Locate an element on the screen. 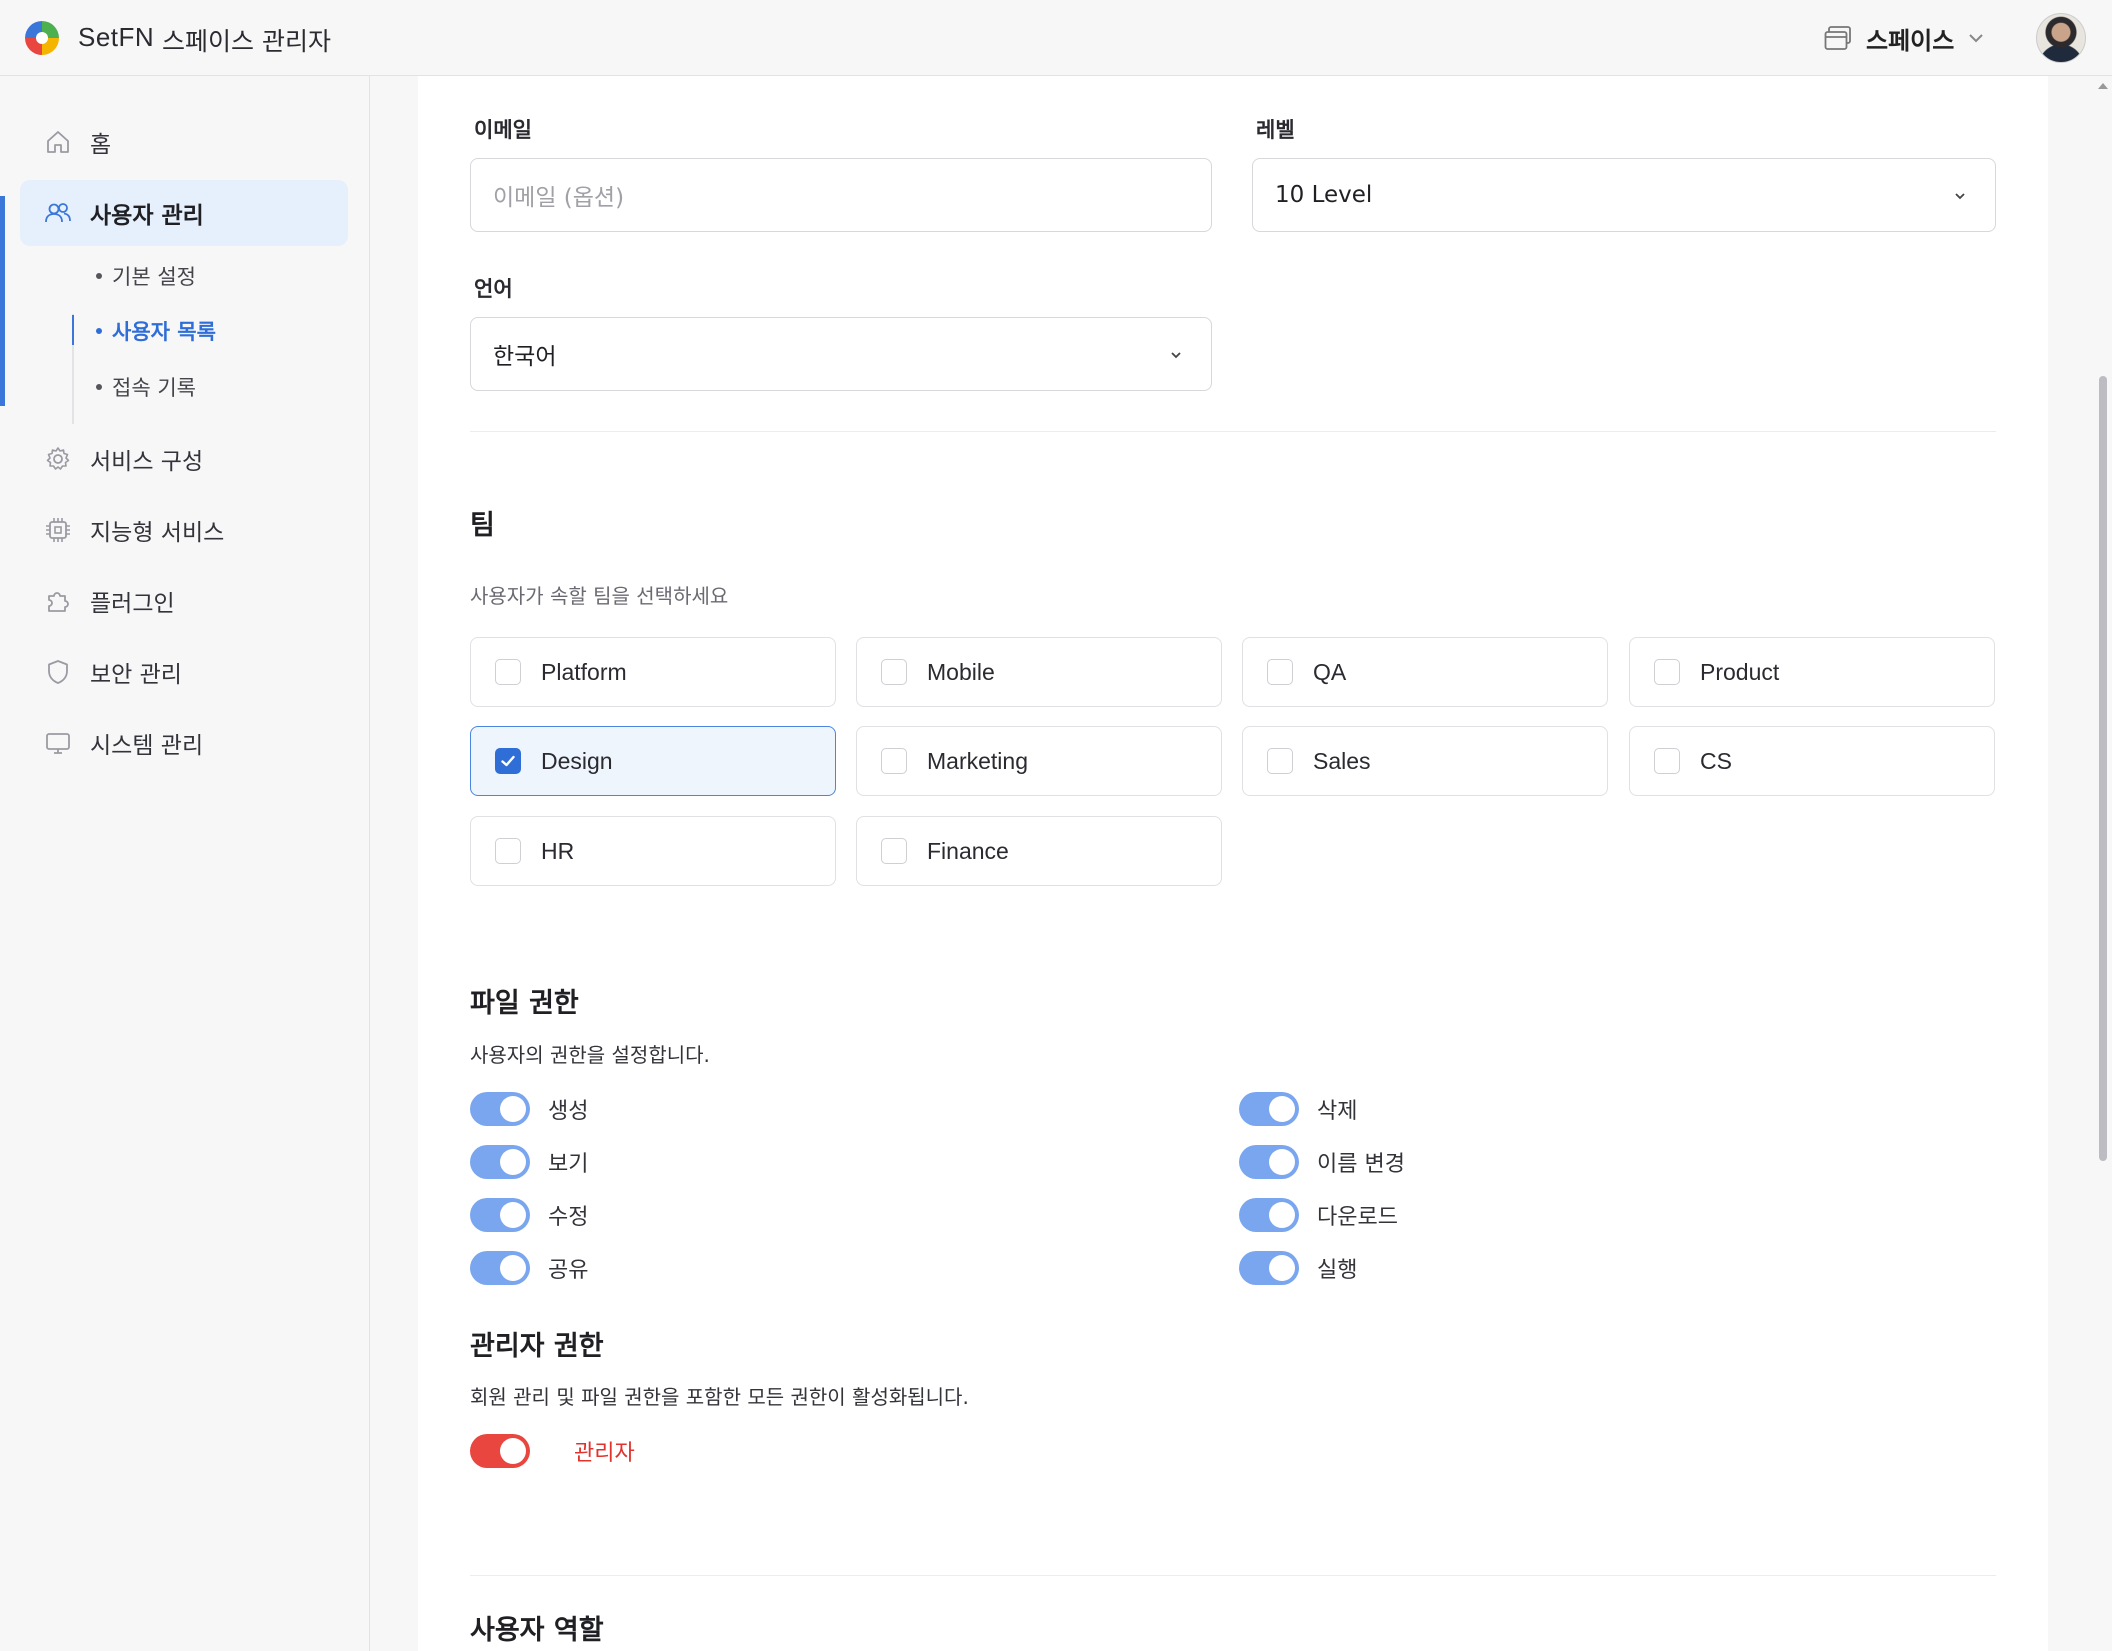  level-label: 레벨 is located at coordinates (1275, 130).